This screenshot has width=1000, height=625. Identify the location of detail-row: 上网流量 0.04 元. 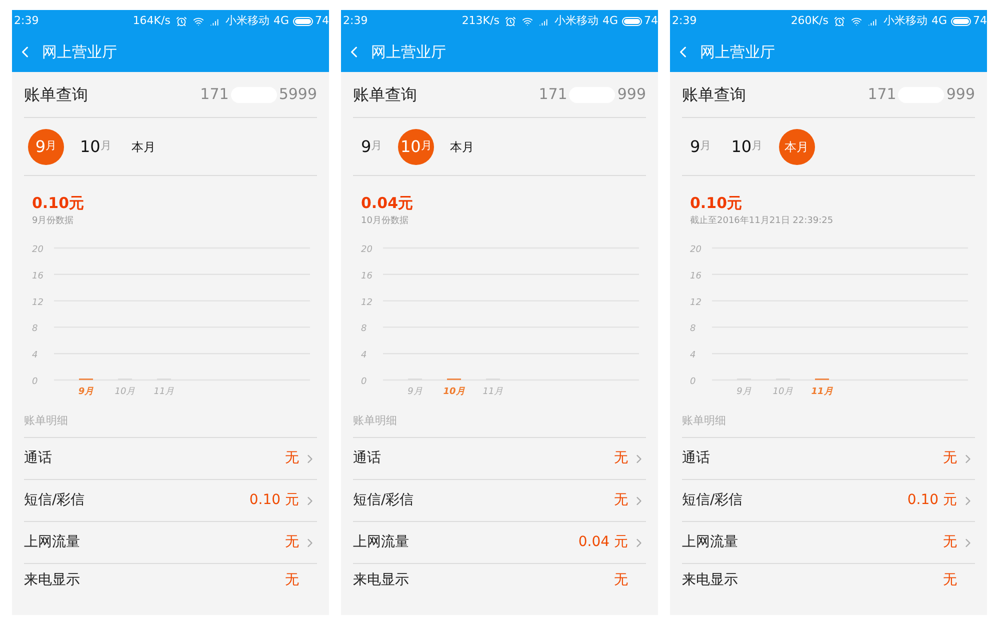
(499, 543).